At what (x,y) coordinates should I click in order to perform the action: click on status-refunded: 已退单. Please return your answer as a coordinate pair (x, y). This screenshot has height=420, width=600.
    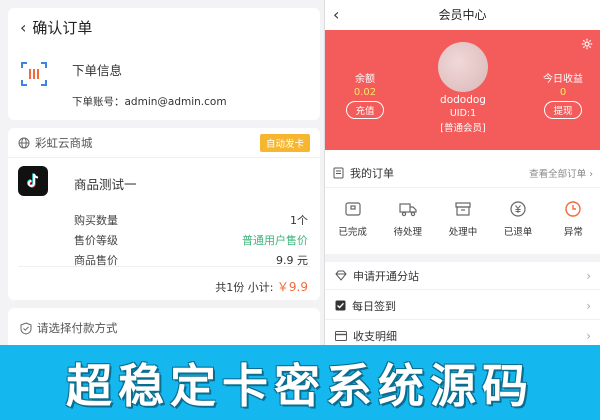
    Looking at the image, I should click on (518, 219).